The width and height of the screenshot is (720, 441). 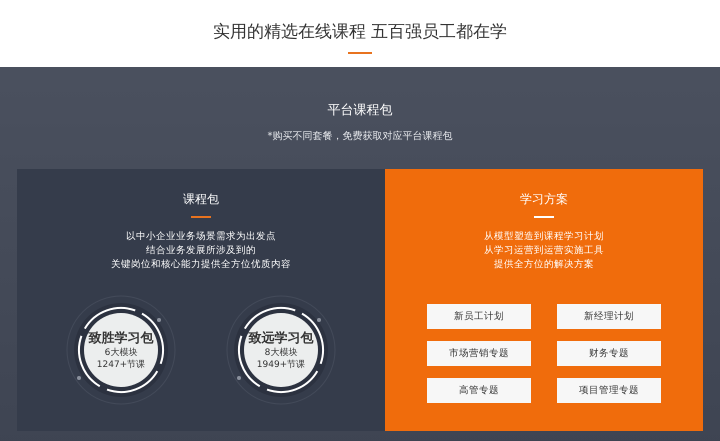 I want to click on section-note: *购买不同套餐，免费获取对应平台课程包, so click(x=360, y=136).